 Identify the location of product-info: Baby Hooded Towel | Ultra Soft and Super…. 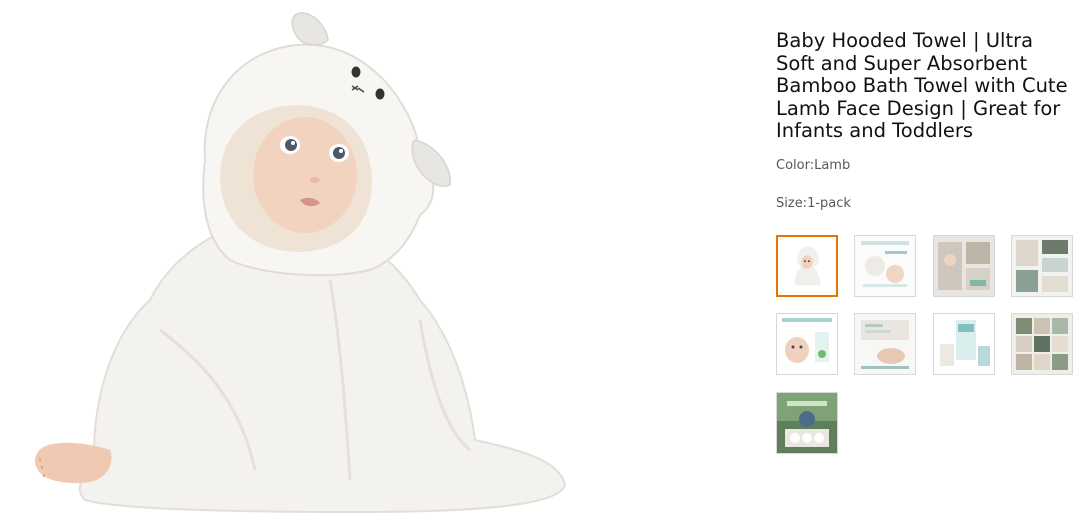
(926, 120).